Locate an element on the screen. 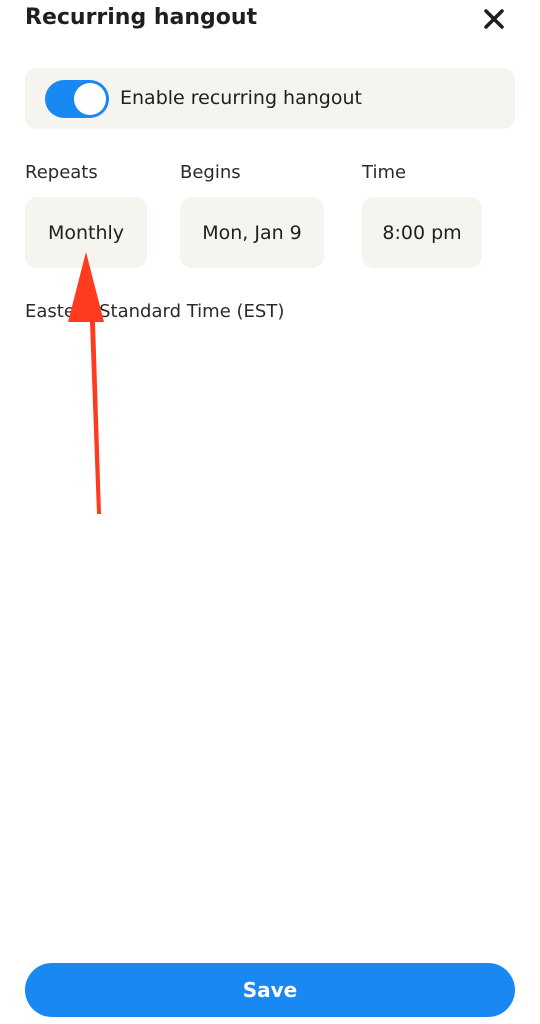  repeats-value: Monthly is located at coordinates (86, 232).